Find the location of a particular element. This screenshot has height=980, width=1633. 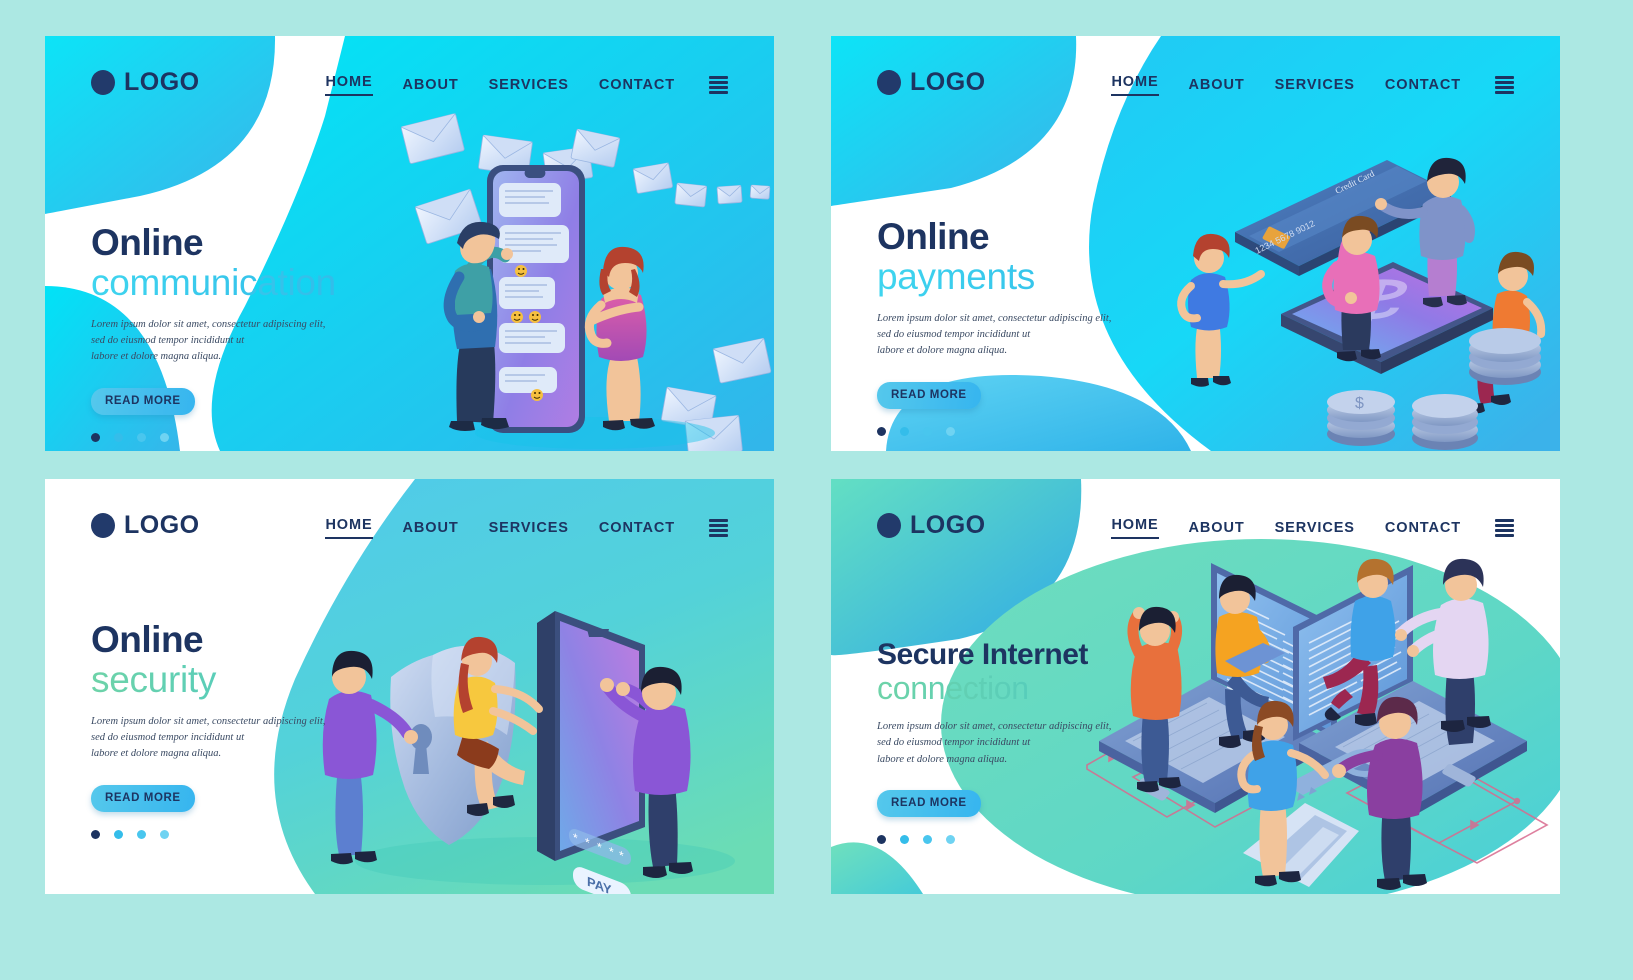

panel2-header: LOGO HOME ABOUT SERVICES CONTACT is located at coordinates (1195, 82).